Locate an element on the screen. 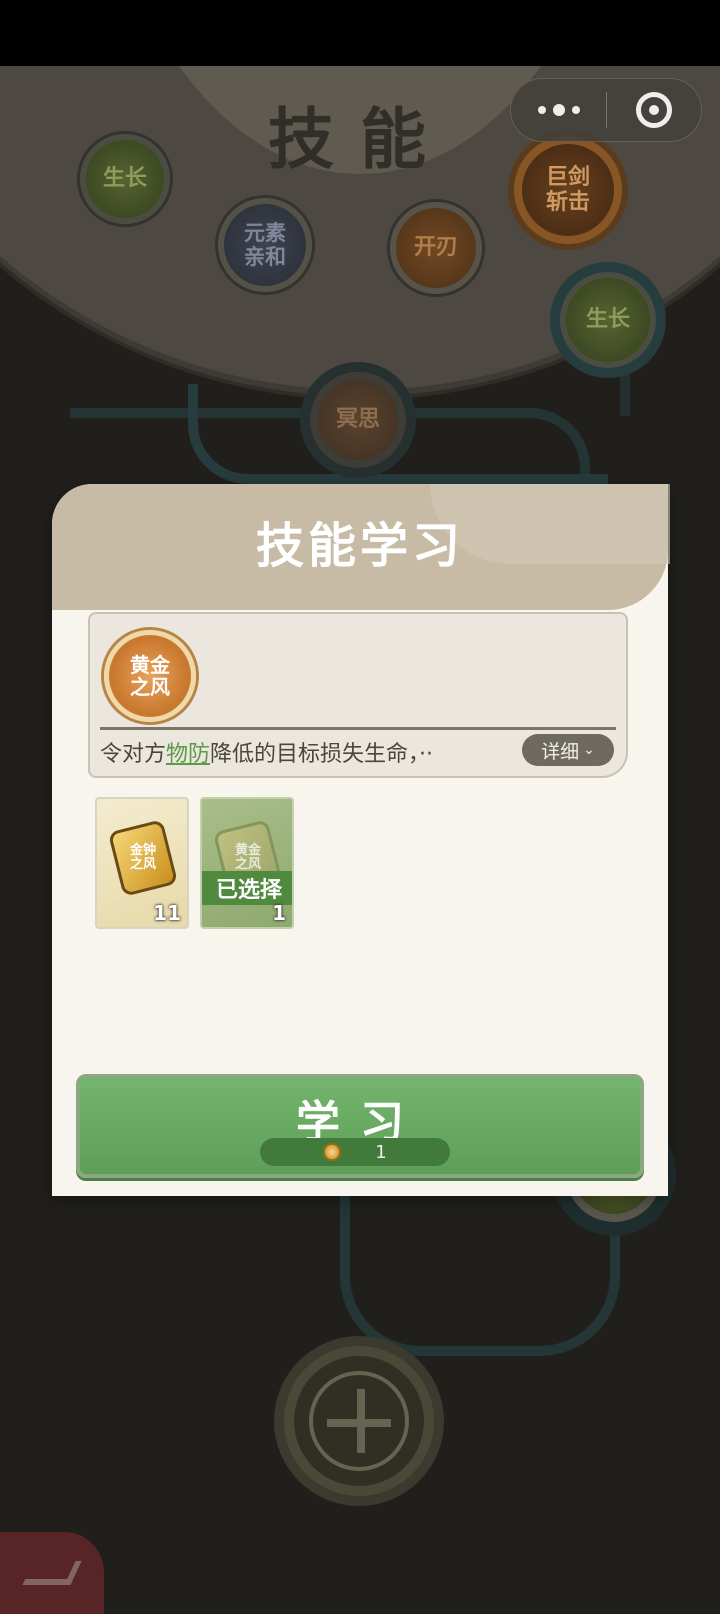 The width and height of the screenshot is (720, 1614). coin-icon is located at coordinates (332, 1152).